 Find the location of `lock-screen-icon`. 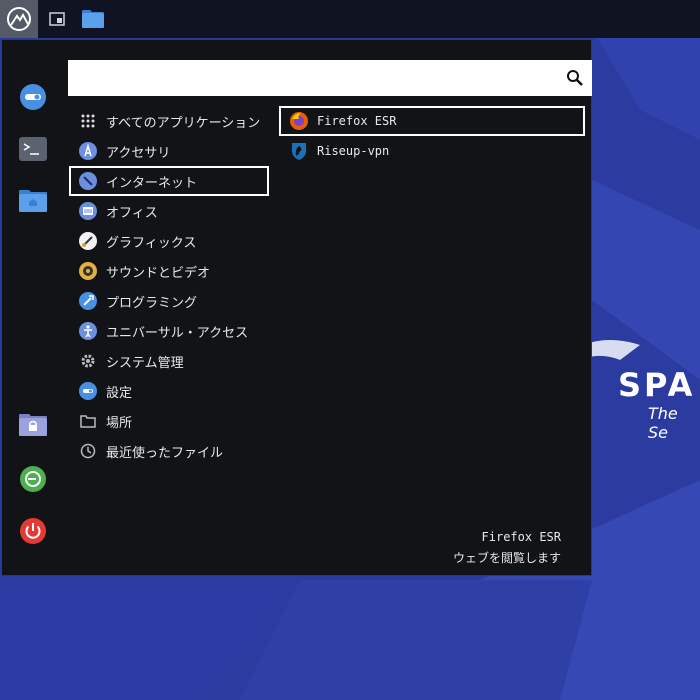

lock-screen-icon is located at coordinates (33, 425).